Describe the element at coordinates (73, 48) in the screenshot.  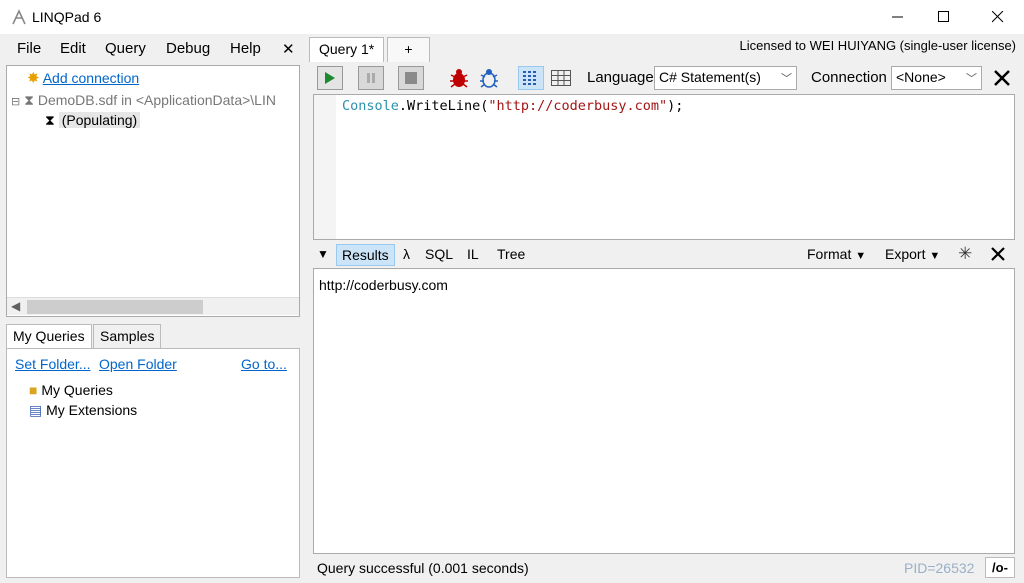
I see `menu-edit: Edit` at that location.